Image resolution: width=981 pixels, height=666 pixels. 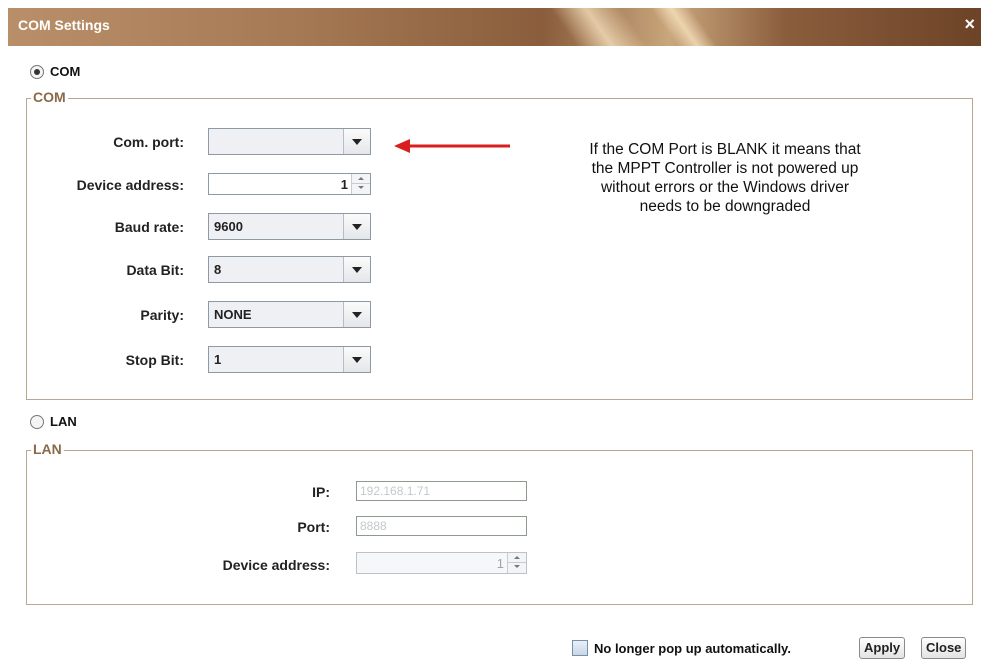 What do you see at coordinates (441, 526) in the screenshot?
I see `port-input: 8888` at bounding box center [441, 526].